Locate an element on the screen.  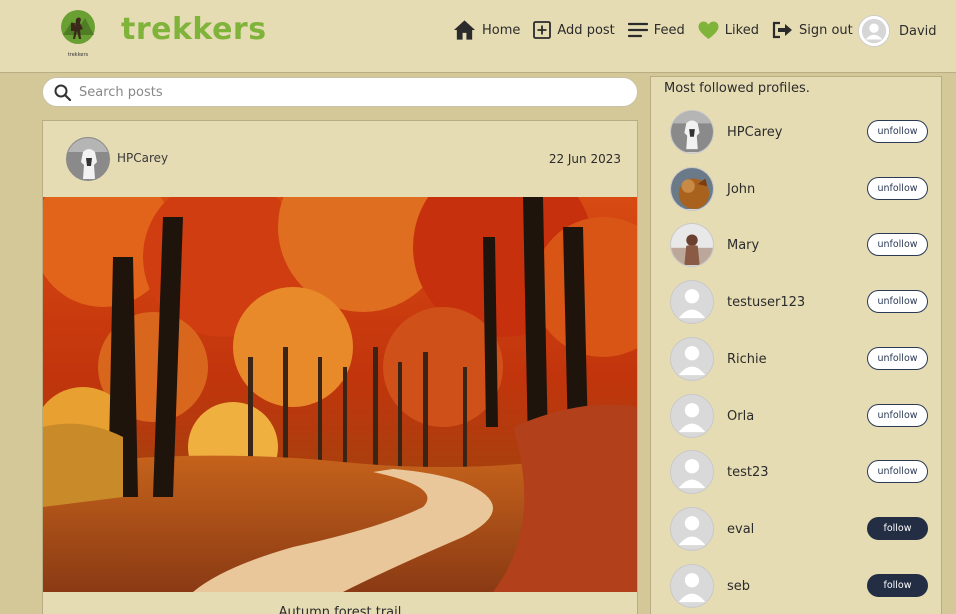
profile-name: test23 is located at coordinates (748, 472).